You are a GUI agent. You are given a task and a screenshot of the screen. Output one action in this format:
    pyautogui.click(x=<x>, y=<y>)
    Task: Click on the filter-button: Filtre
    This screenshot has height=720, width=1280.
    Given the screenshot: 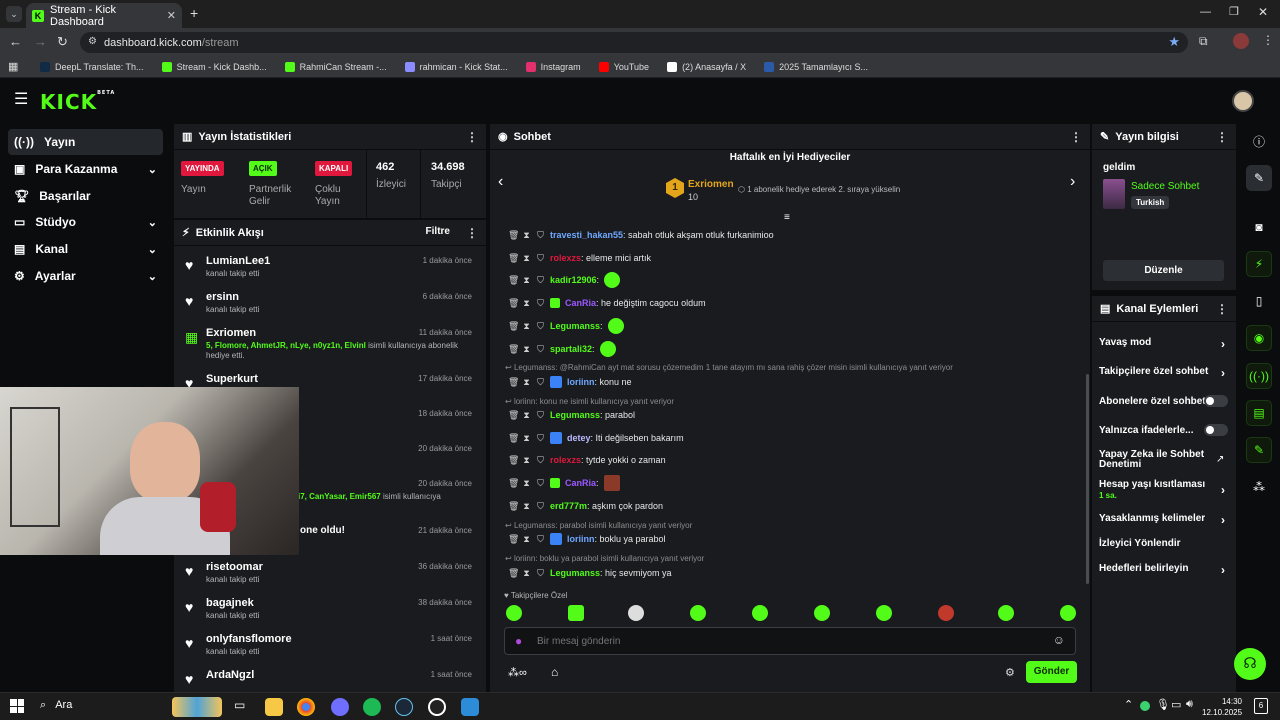 What is the action you would take?
    pyautogui.click(x=438, y=231)
    